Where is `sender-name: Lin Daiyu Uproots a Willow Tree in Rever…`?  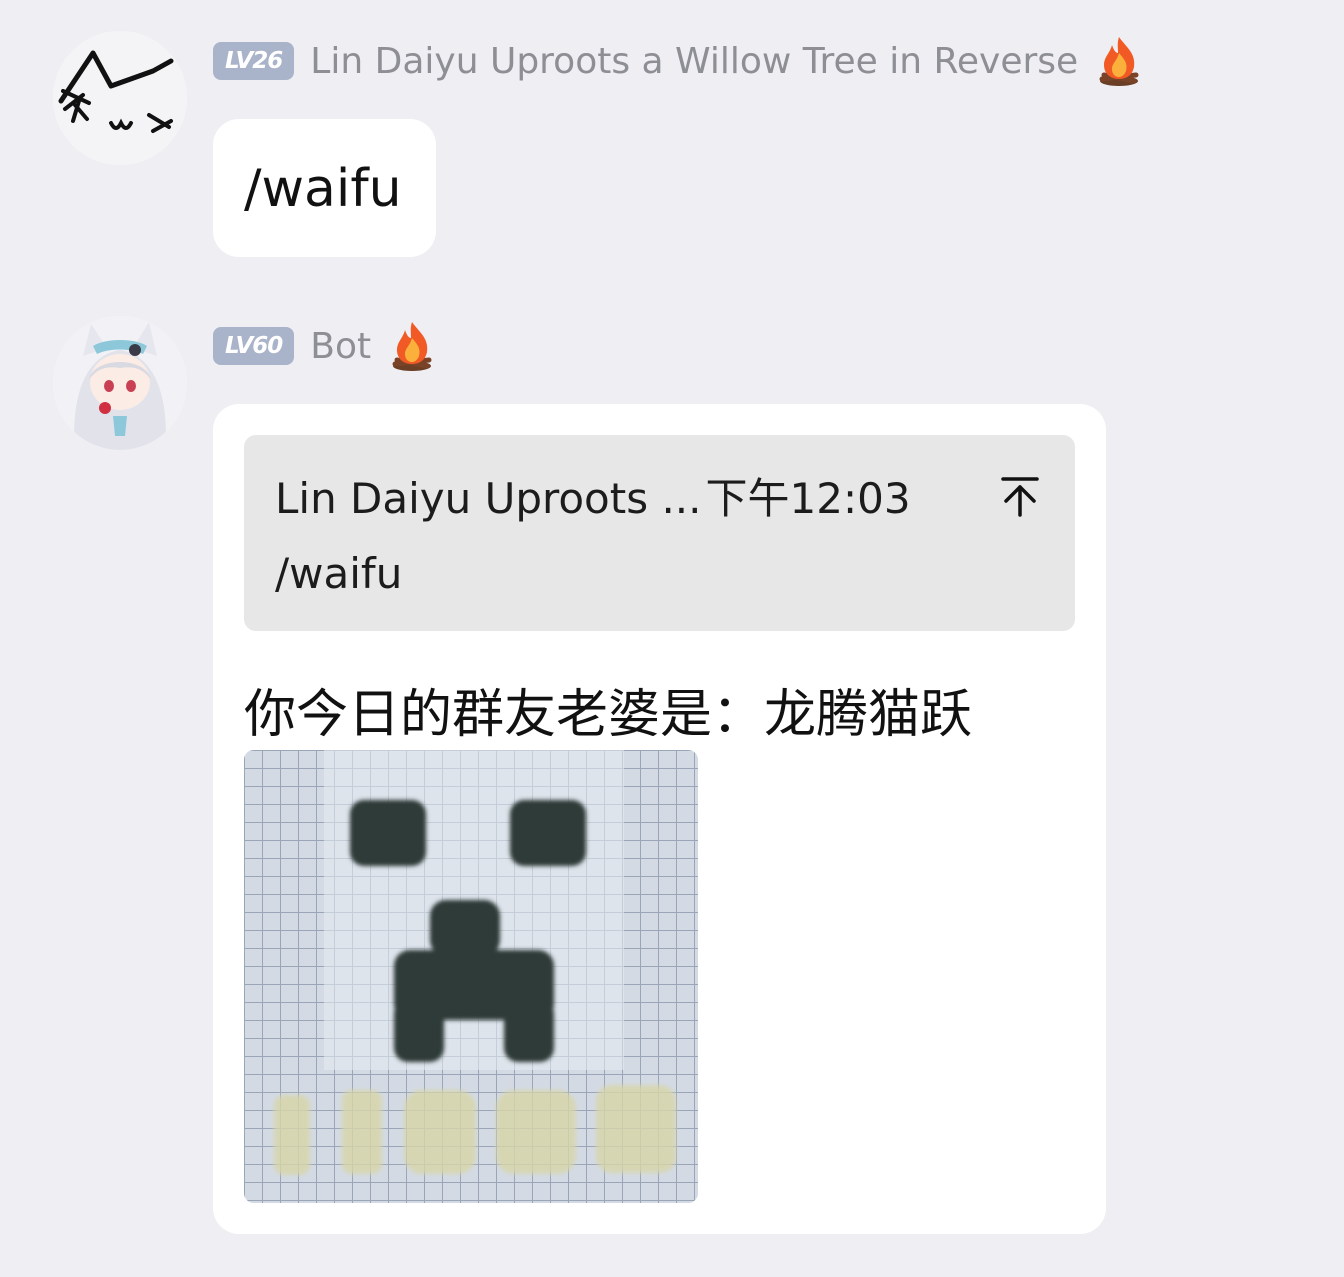
sender-name: Lin Daiyu Uproots a Willow Tree in Rever… is located at coordinates (694, 61).